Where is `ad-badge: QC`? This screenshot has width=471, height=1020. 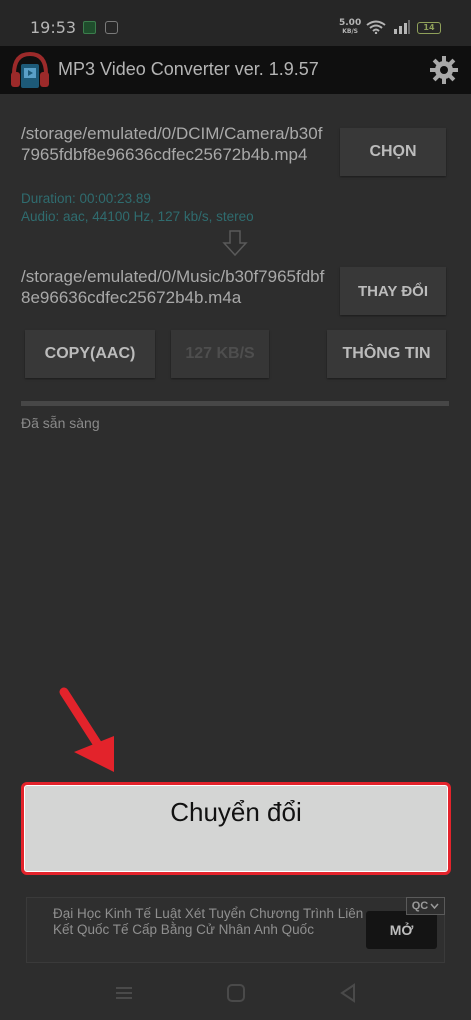
ad-badge: QC is located at coordinates (425, 906).